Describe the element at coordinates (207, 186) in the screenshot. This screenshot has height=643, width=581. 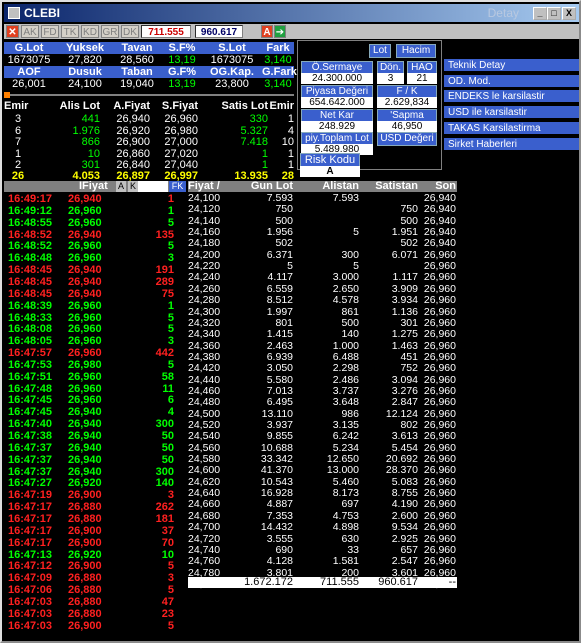
I see `levels-header-cell: Fiyat /` at that location.